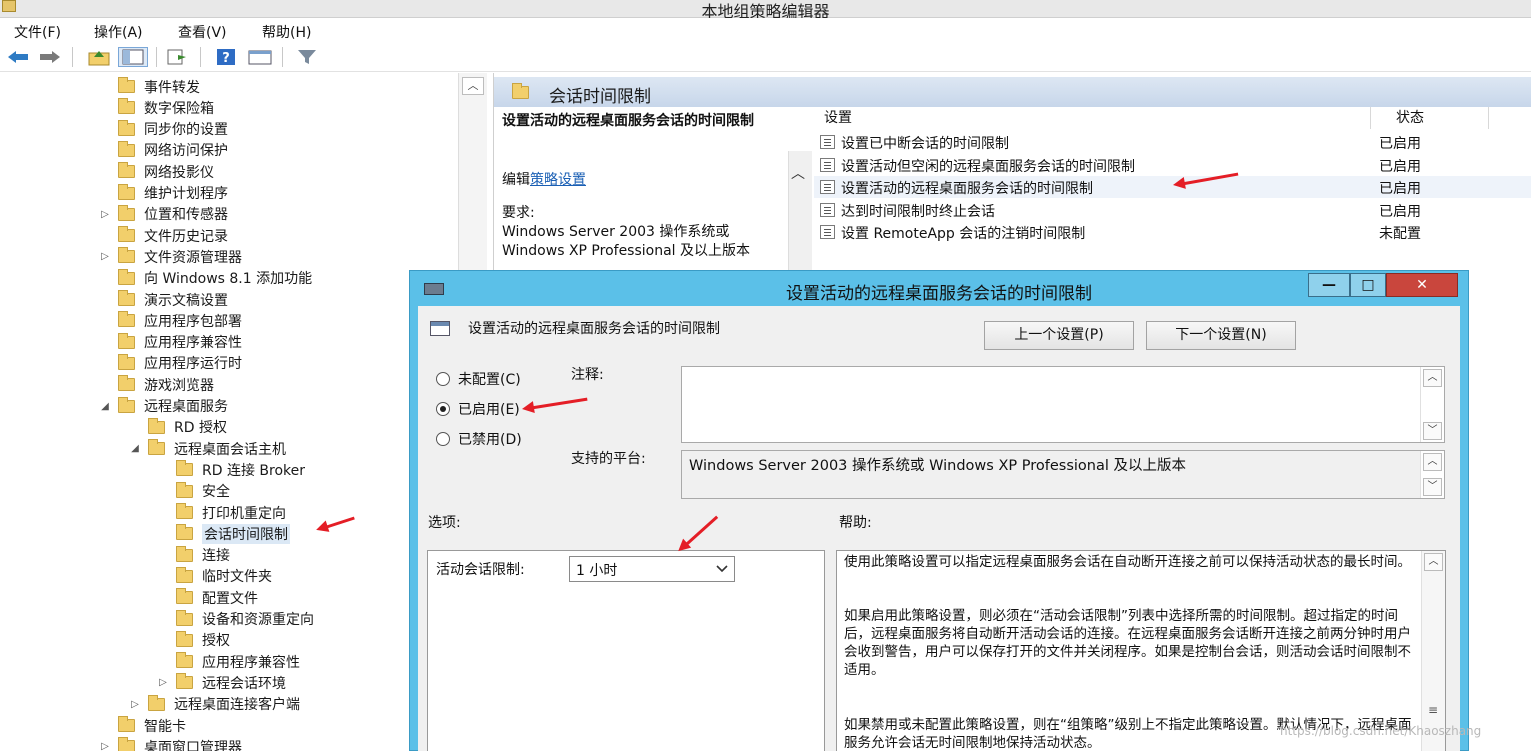  I want to click on tree-item: 临时文件夹, so click(214, 576).